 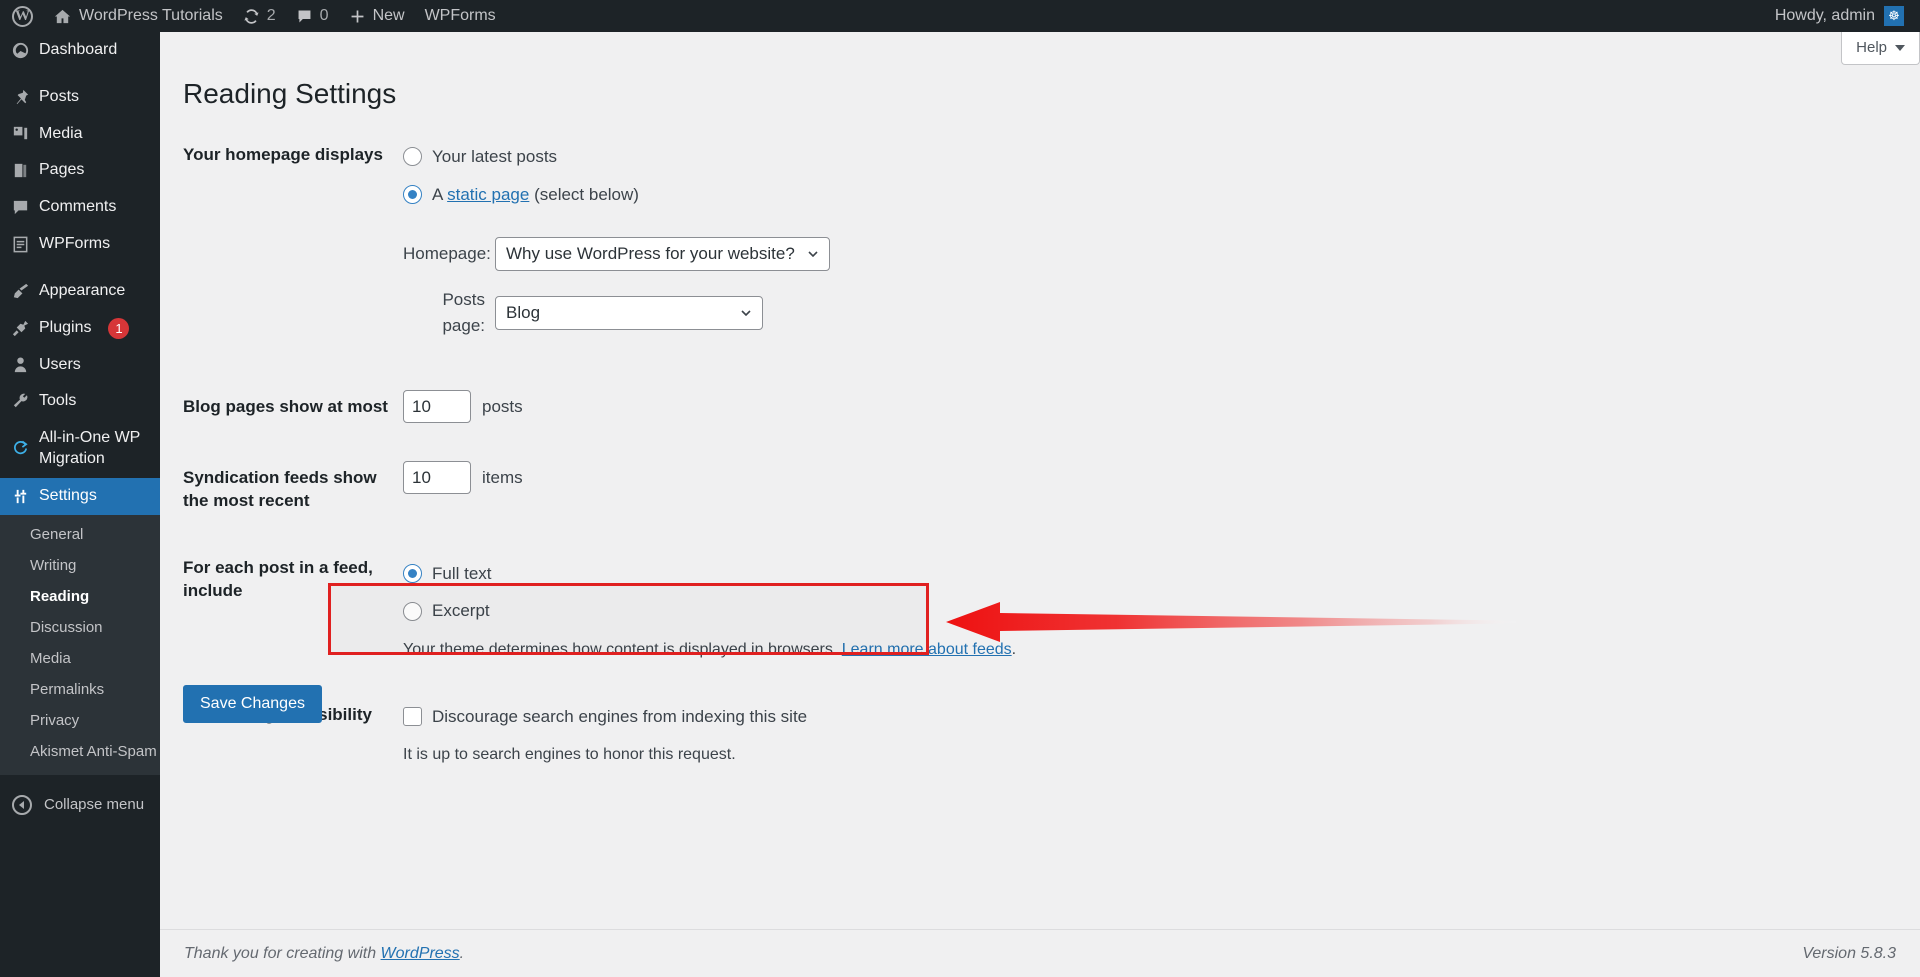 I want to click on help-button: Help, so click(x=1880, y=48).